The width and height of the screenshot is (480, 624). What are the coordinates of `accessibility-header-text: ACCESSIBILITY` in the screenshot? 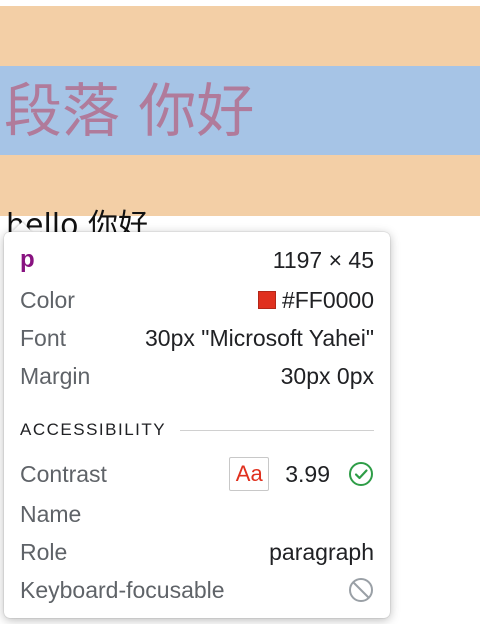 It's located at (93, 429).